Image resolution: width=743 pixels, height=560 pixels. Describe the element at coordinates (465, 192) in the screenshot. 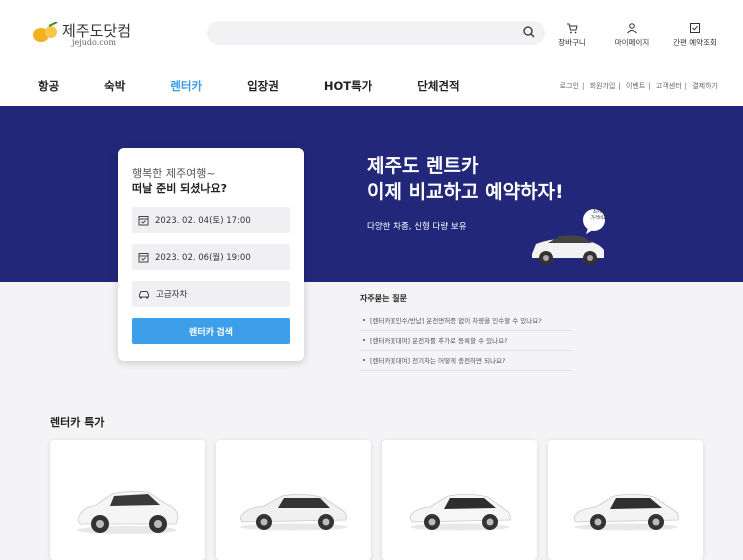

I see `banner-title-line2: 이제 비교하고 예약하자!` at that location.